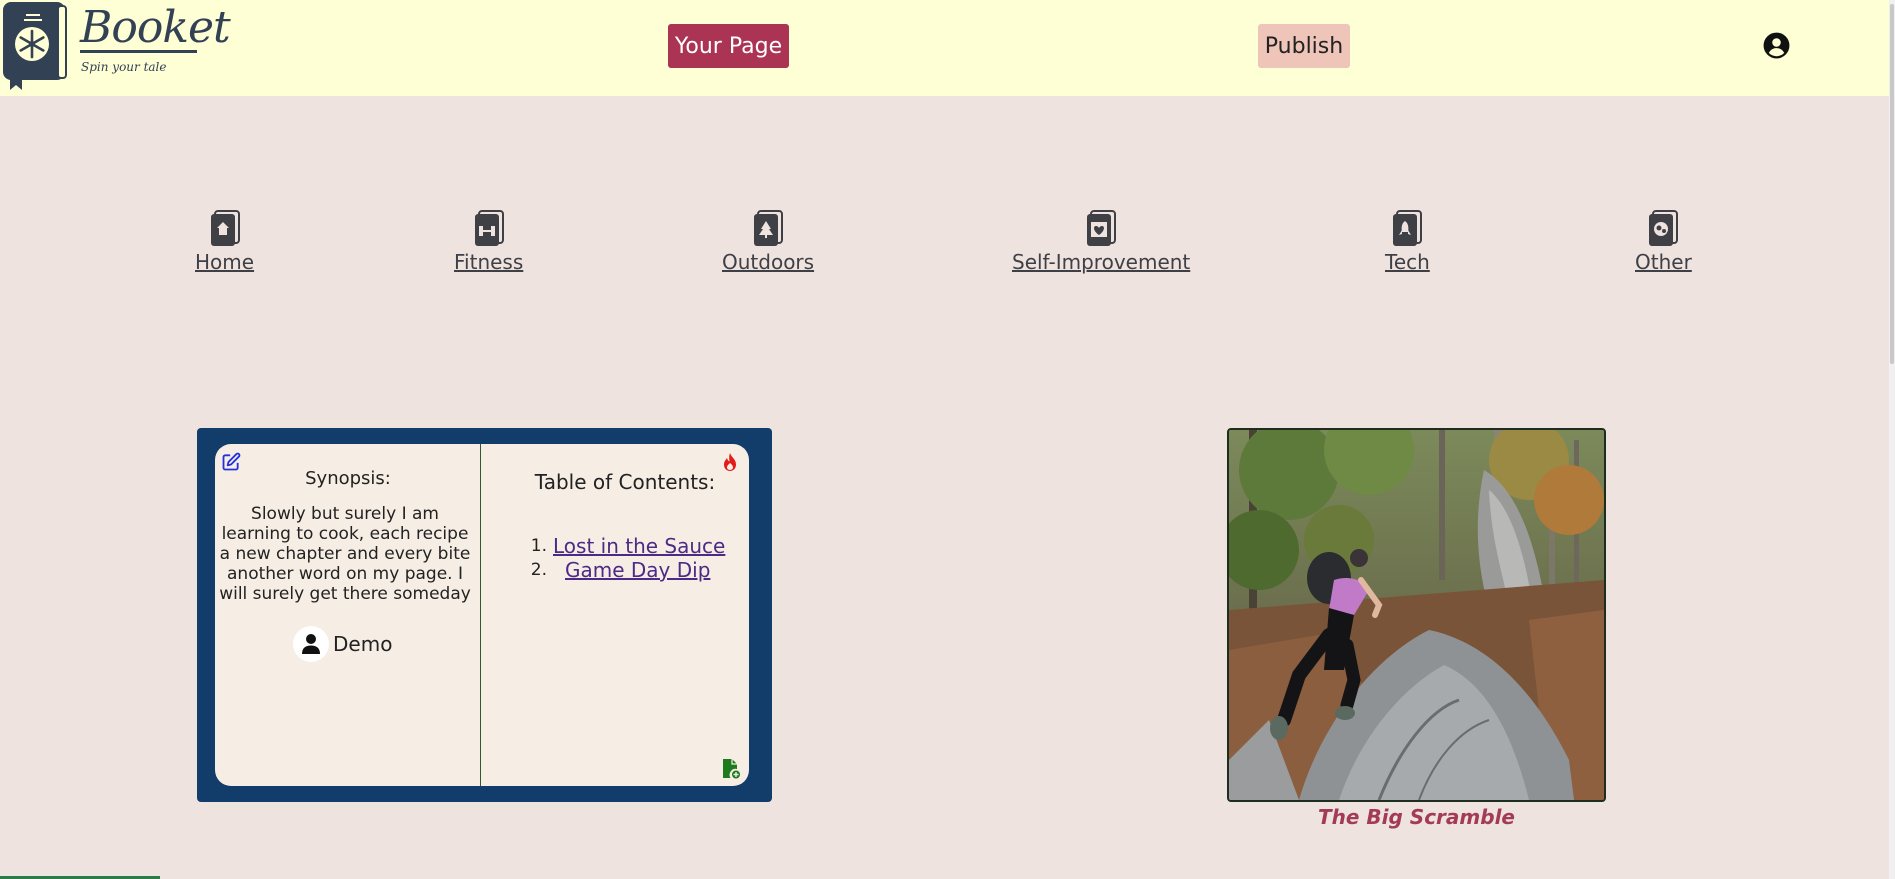  I want to click on list-item: 1. Lost in the Sauce, so click(623, 546).